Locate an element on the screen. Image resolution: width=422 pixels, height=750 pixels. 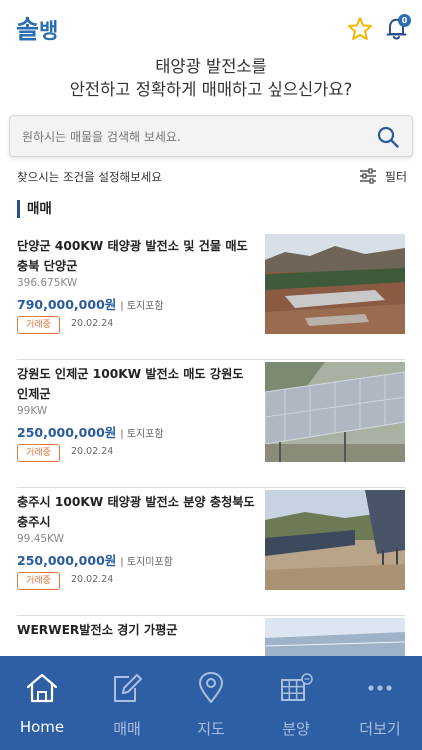
star-icon is located at coordinates (360, 28).